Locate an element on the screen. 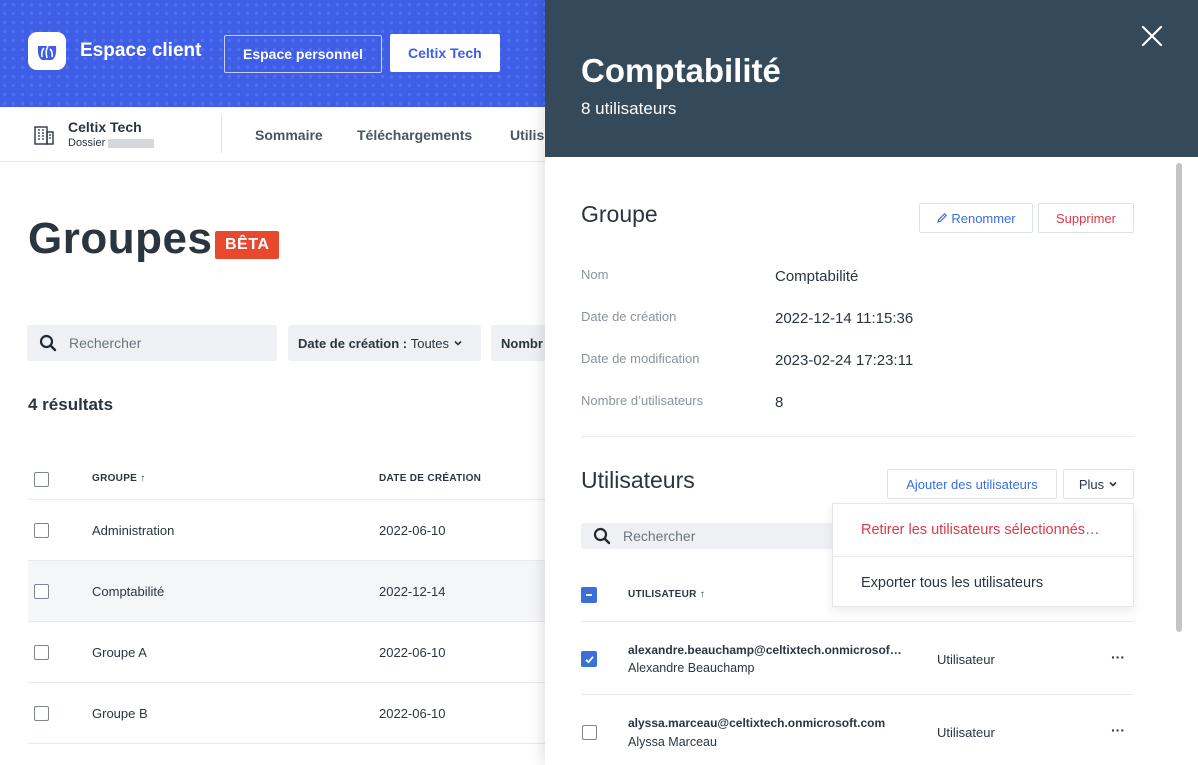  close-icon is located at coordinates (1152, 36).